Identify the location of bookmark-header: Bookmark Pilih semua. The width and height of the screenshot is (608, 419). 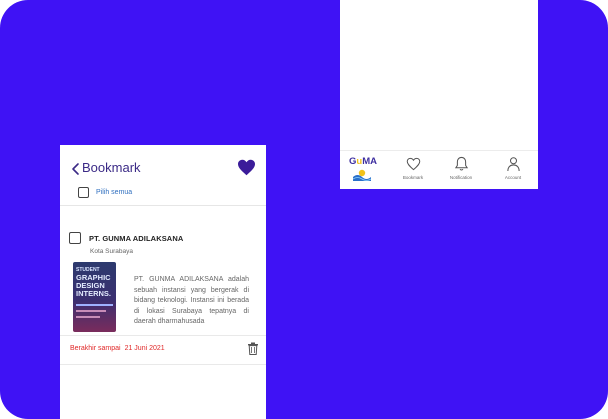
(163, 175).